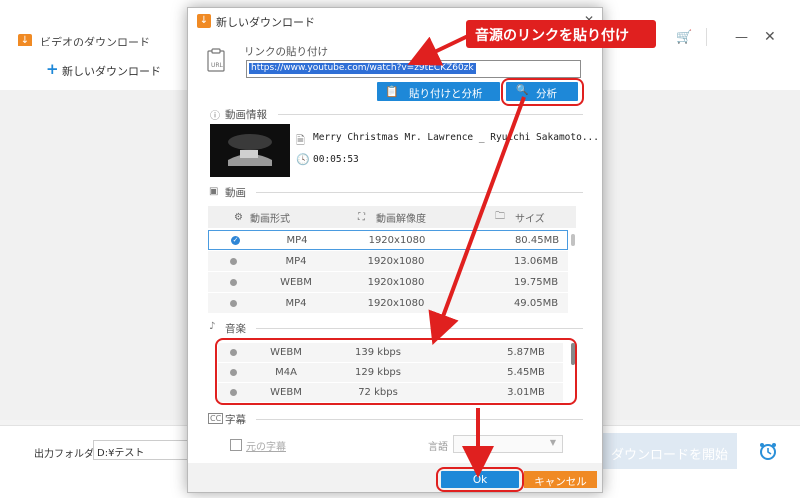 Image resolution: width=800 pixels, height=498 pixels. Describe the element at coordinates (438, 50) in the screenshot. I see `arrow-to-url` at that location.